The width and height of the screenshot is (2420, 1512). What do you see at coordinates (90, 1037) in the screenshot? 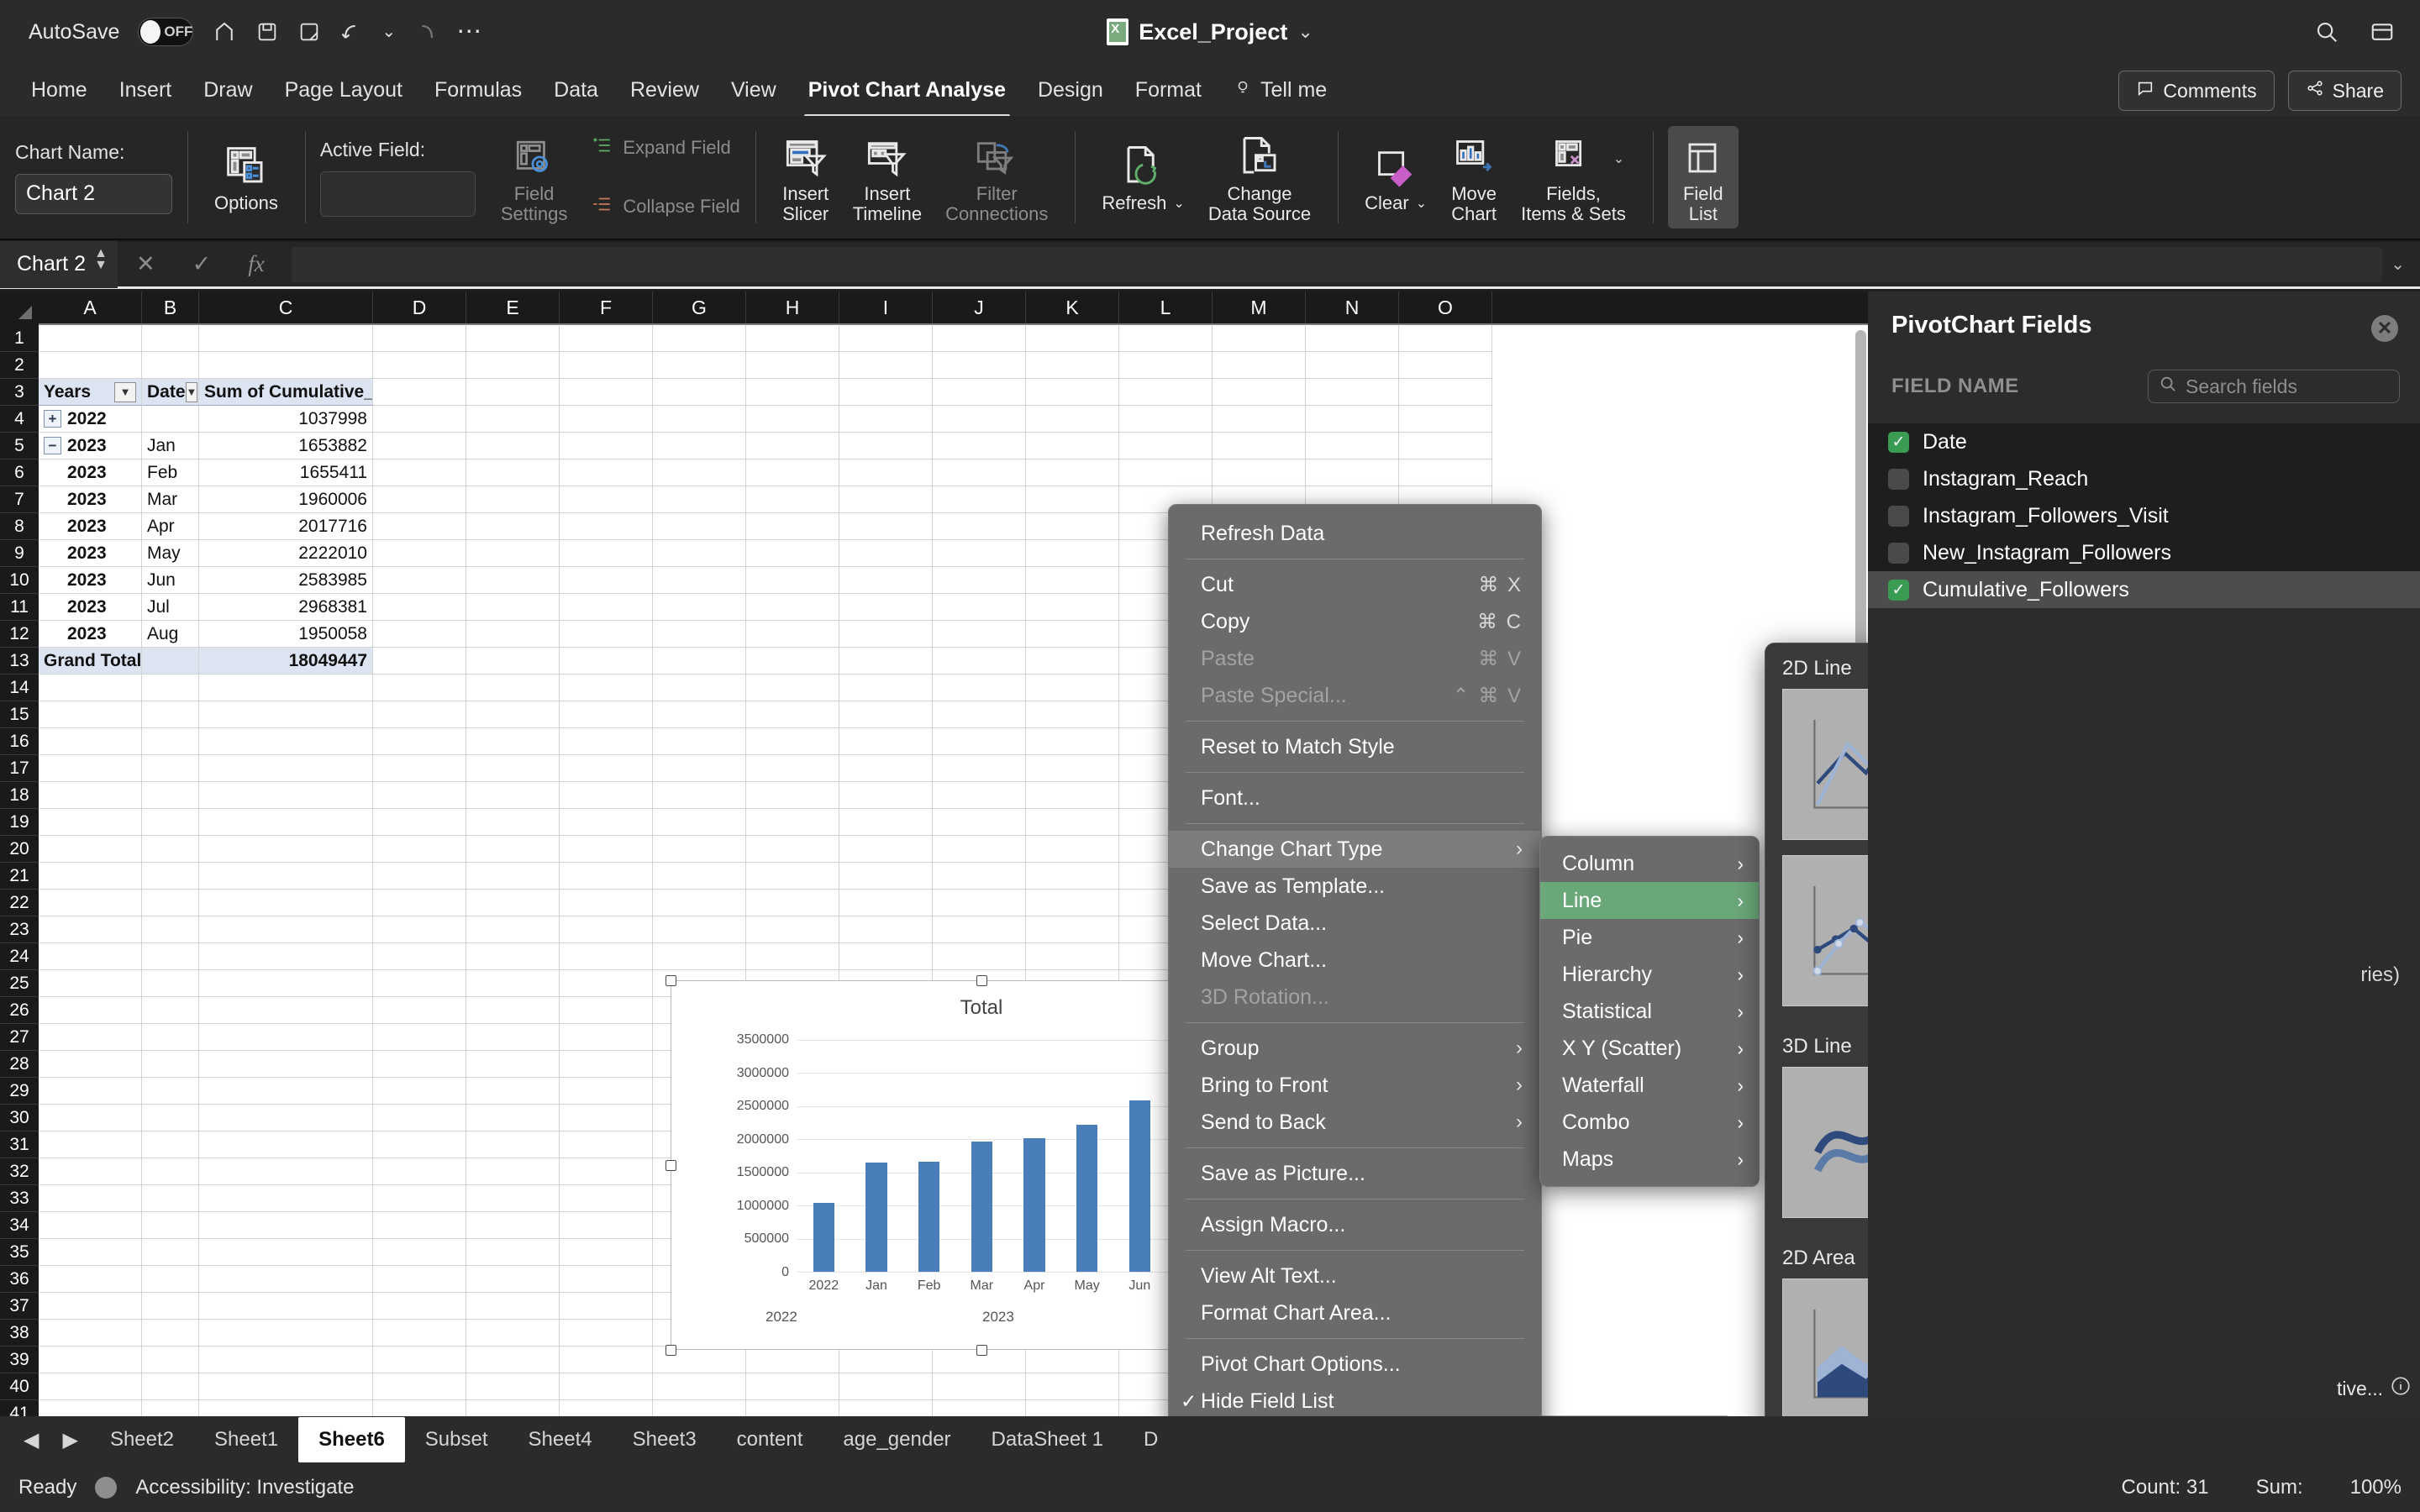
I see `cell-A27` at bounding box center [90, 1037].